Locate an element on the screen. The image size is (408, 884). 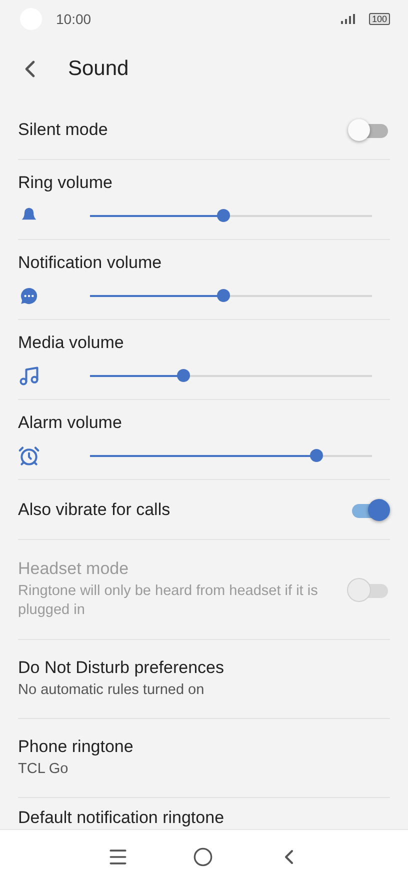
setting-summary: Ringtone will only be heard from headset if it is plugged in is located at coordinates (168, 601).